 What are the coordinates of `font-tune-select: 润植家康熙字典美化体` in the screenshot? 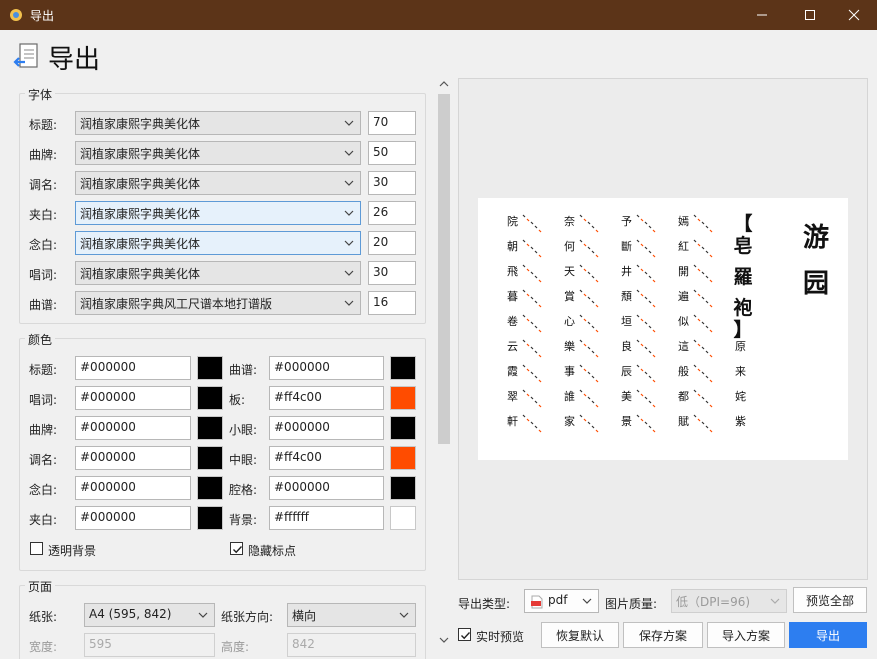 It's located at (218, 153).